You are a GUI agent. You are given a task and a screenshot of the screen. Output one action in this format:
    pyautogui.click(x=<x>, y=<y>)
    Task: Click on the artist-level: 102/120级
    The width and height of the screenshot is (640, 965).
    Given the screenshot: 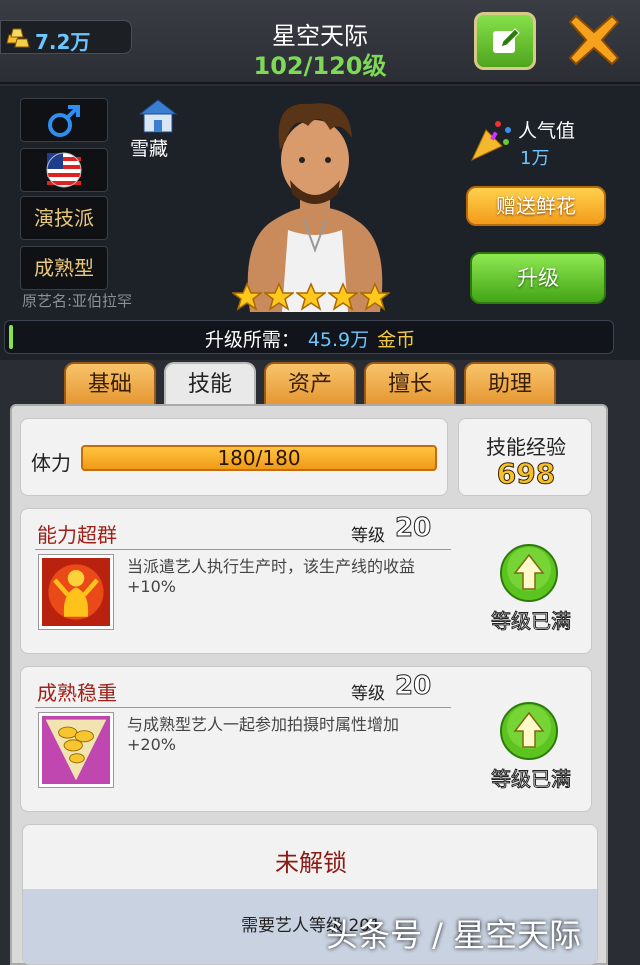 What is the action you would take?
    pyautogui.click(x=320, y=66)
    